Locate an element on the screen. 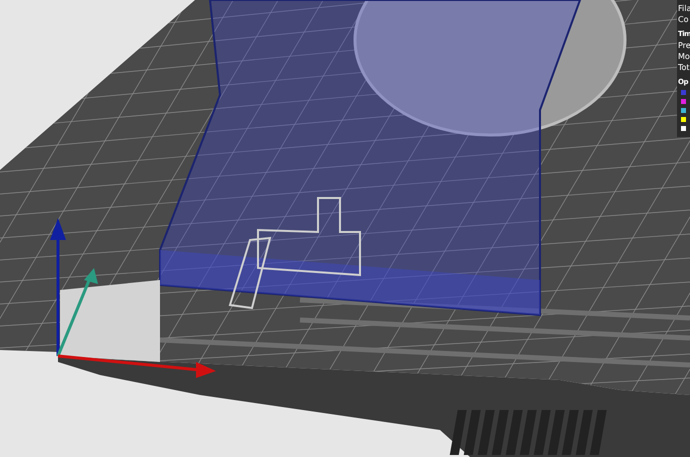 This screenshot has width=690, height=457. legend-label: Co is located at coordinates (684, 19).